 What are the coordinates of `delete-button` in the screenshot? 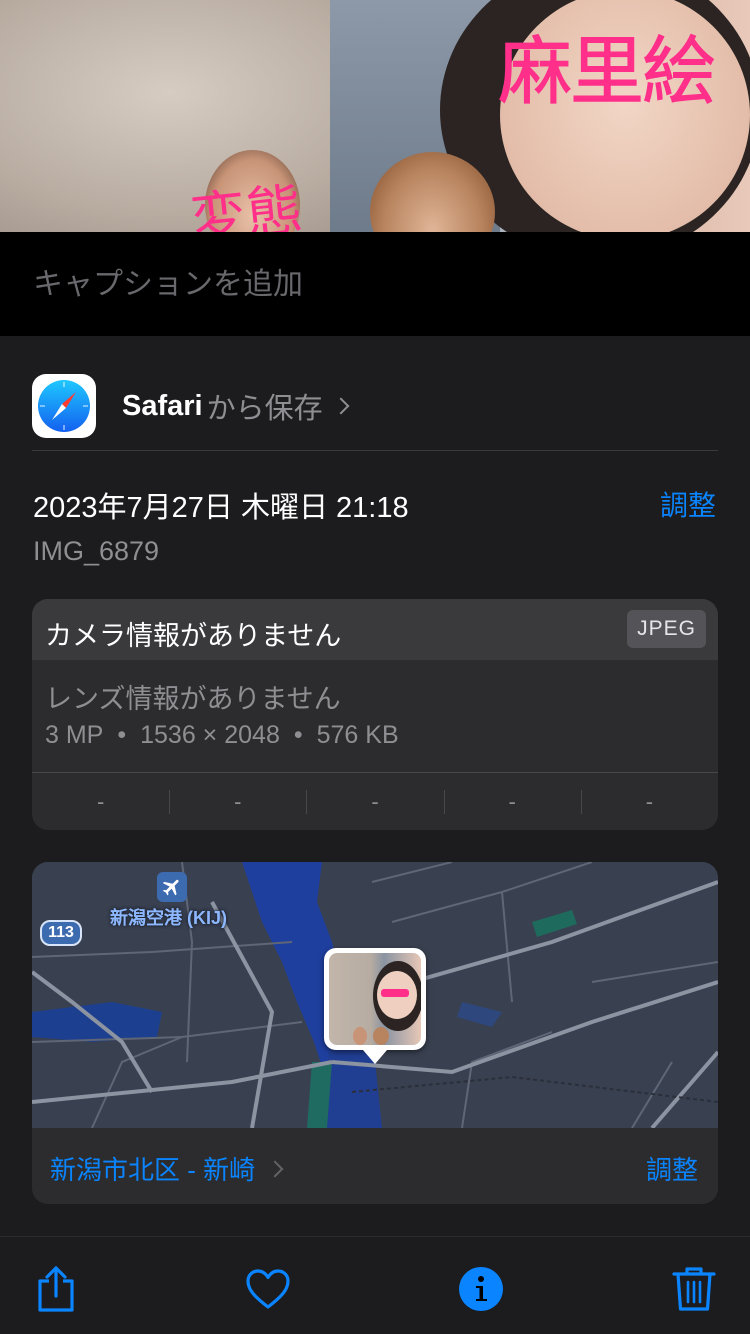 It's located at (694, 1289).